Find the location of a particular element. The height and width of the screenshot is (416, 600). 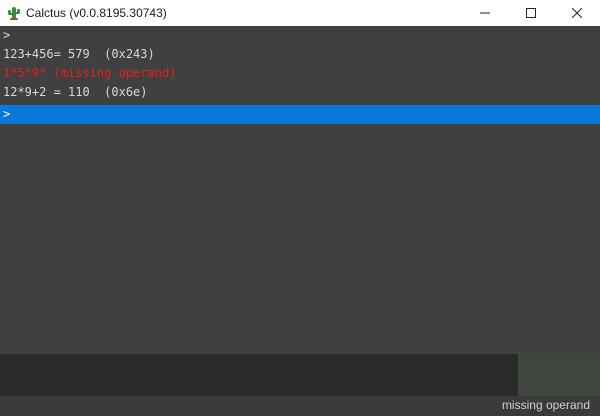

close-button is located at coordinates (577, 13).